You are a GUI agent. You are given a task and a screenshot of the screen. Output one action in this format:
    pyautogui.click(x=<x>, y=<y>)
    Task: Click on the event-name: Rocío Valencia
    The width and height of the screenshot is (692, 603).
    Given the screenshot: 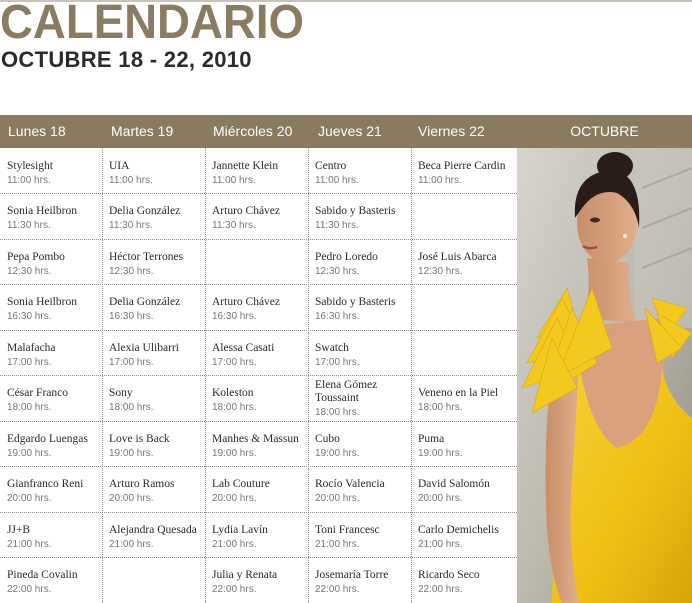 What is the action you would take?
    pyautogui.click(x=350, y=484)
    